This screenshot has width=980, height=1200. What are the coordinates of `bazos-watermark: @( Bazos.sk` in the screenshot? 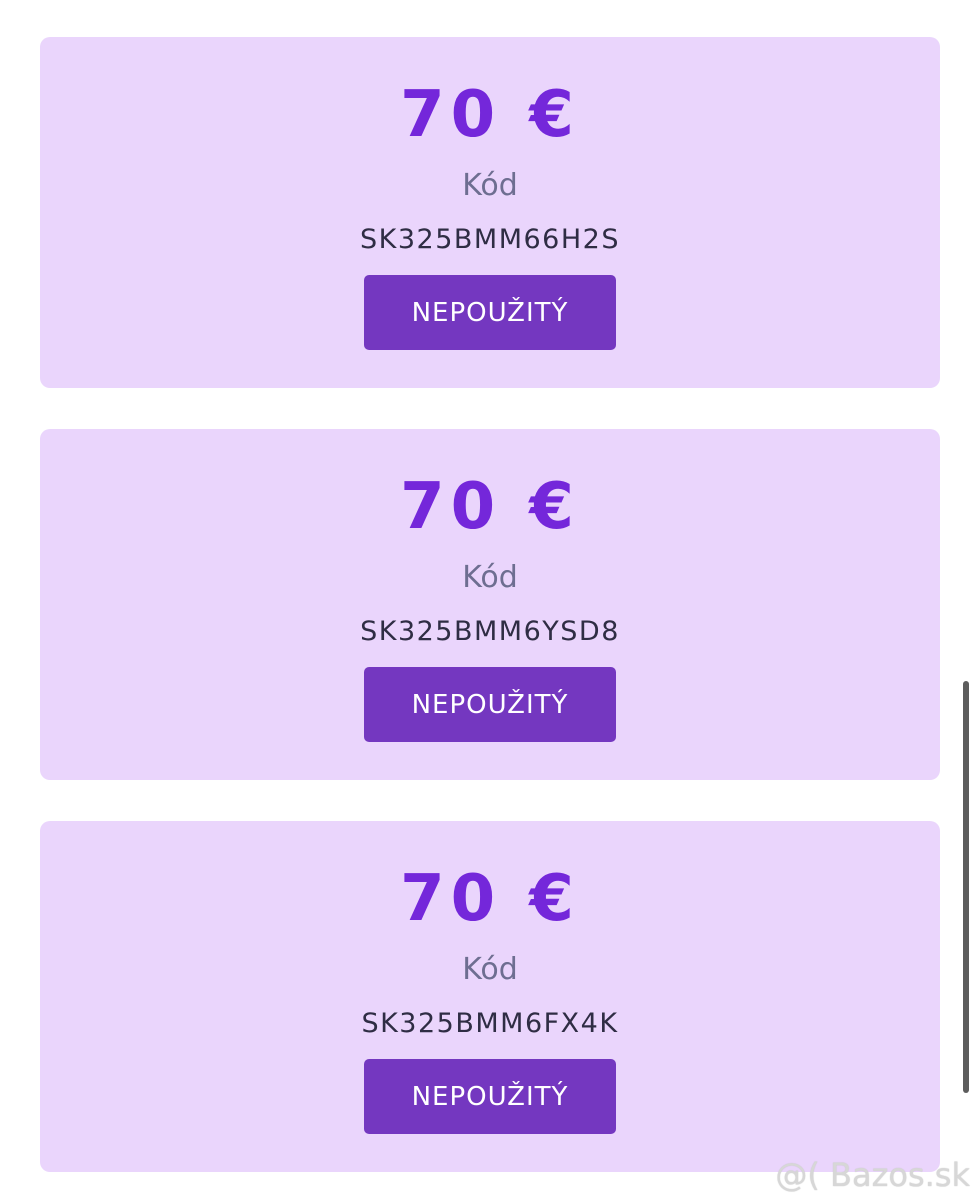 It's located at (872, 1175).